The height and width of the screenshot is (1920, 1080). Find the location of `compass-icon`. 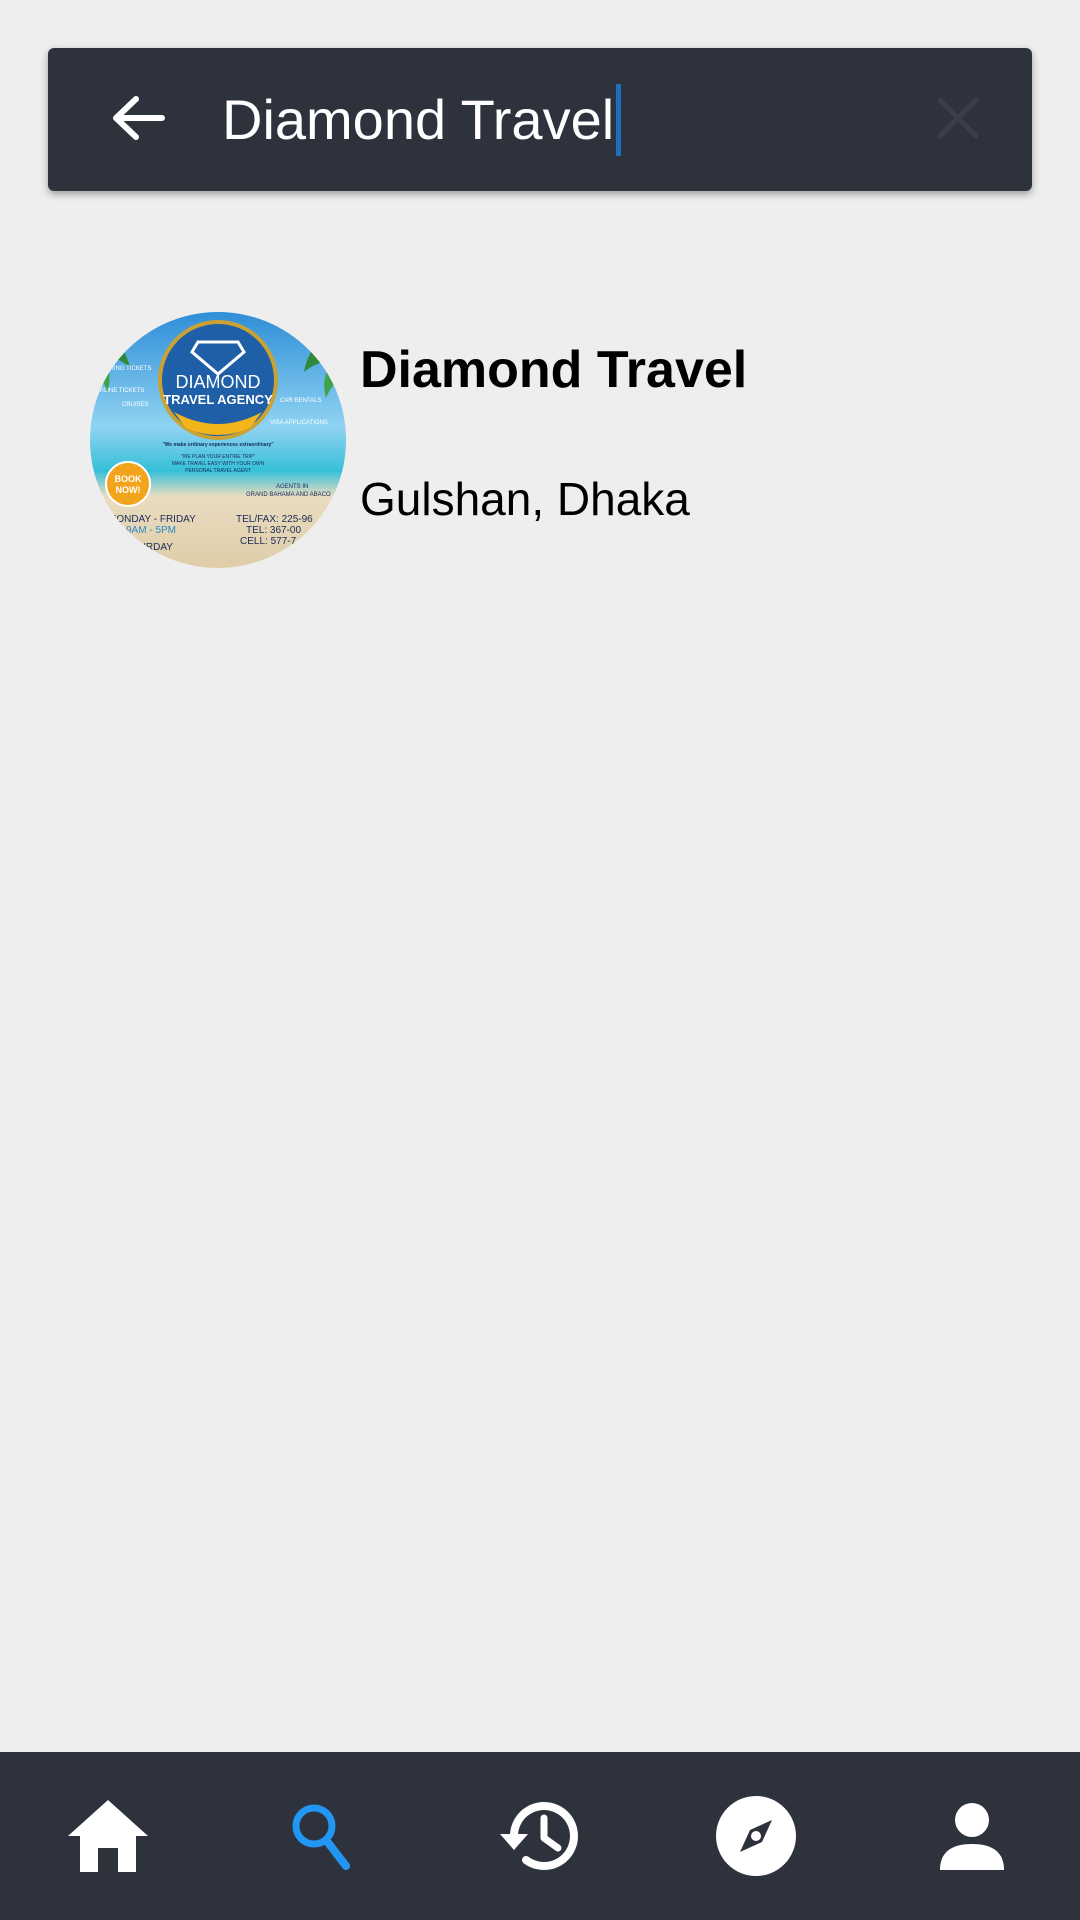

compass-icon is located at coordinates (756, 1836).